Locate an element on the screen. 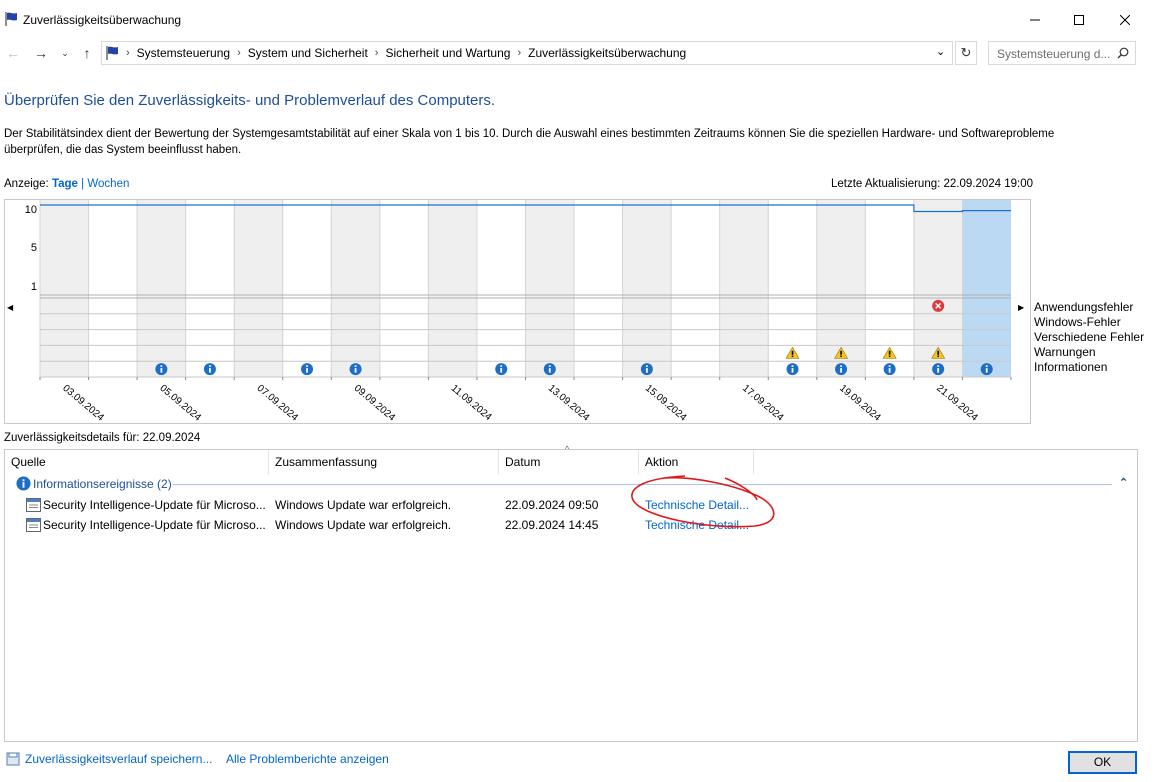  x-date-label: 13.09.2024 is located at coordinates (569, 403).